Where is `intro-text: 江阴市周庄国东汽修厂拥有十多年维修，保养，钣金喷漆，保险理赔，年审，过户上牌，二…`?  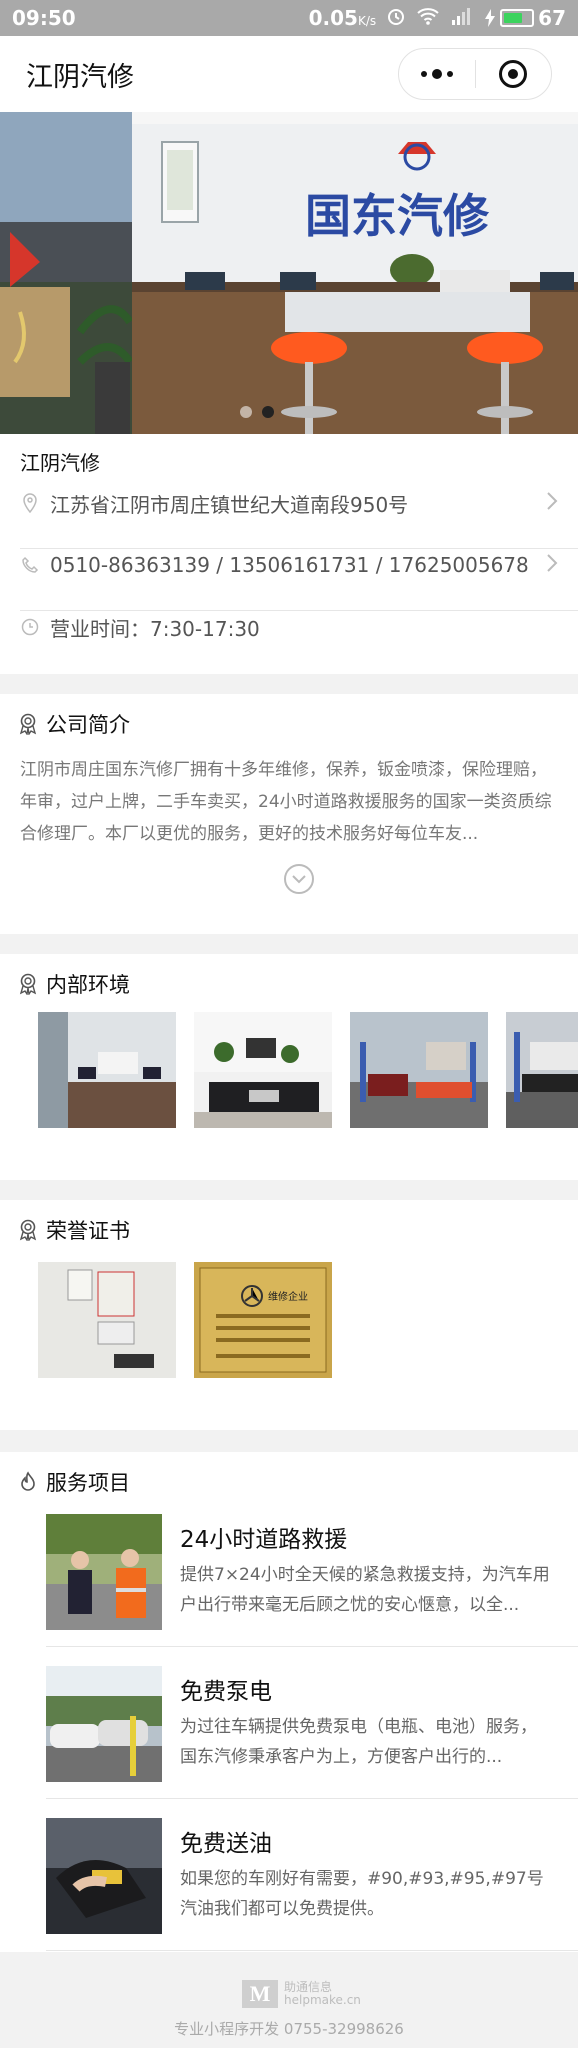 intro-text: 江阴市周庄国东汽修厂拥有十多年维修，保养，钣金喷漆，保险理赔，年审，过户上牌，二… is located at coordinates (286, 802).